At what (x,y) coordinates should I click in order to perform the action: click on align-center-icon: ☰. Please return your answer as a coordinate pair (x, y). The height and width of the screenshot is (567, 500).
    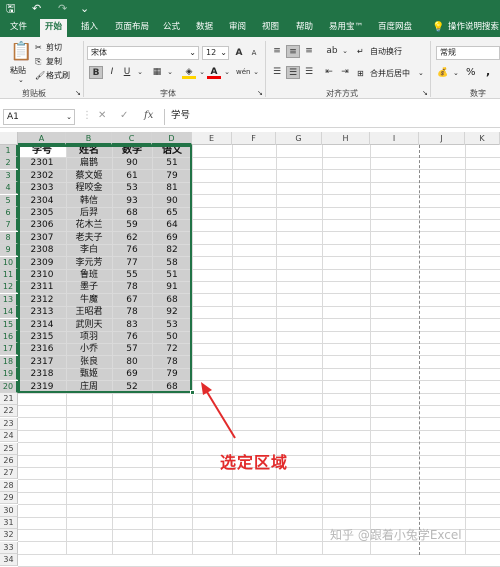
    Looking at the image, I should click on (293, 72).